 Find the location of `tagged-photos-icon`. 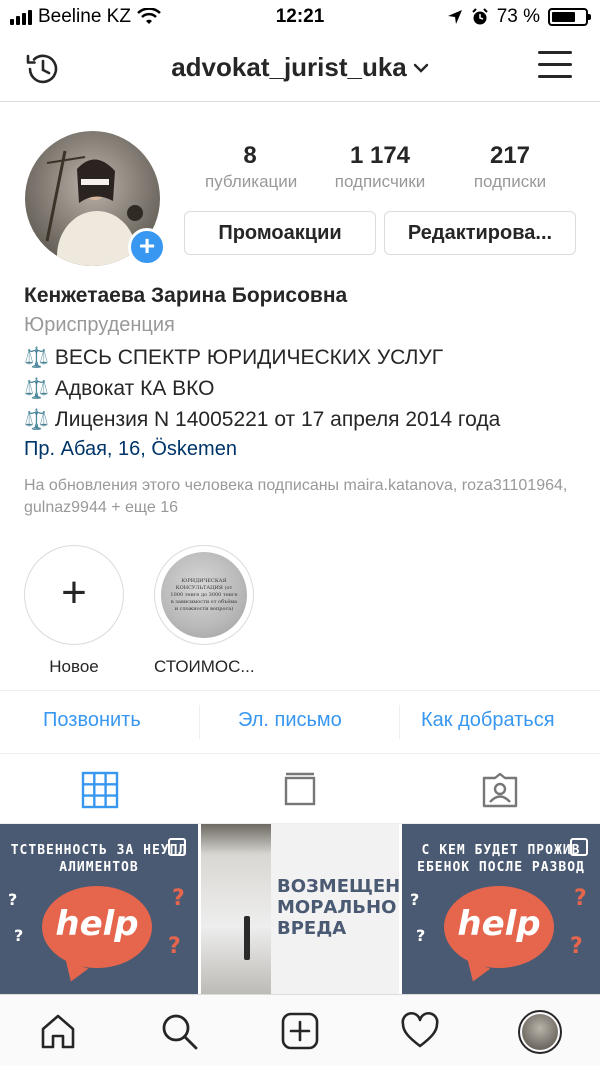

tagged-photos-icon is located at coordinates (500, 790).